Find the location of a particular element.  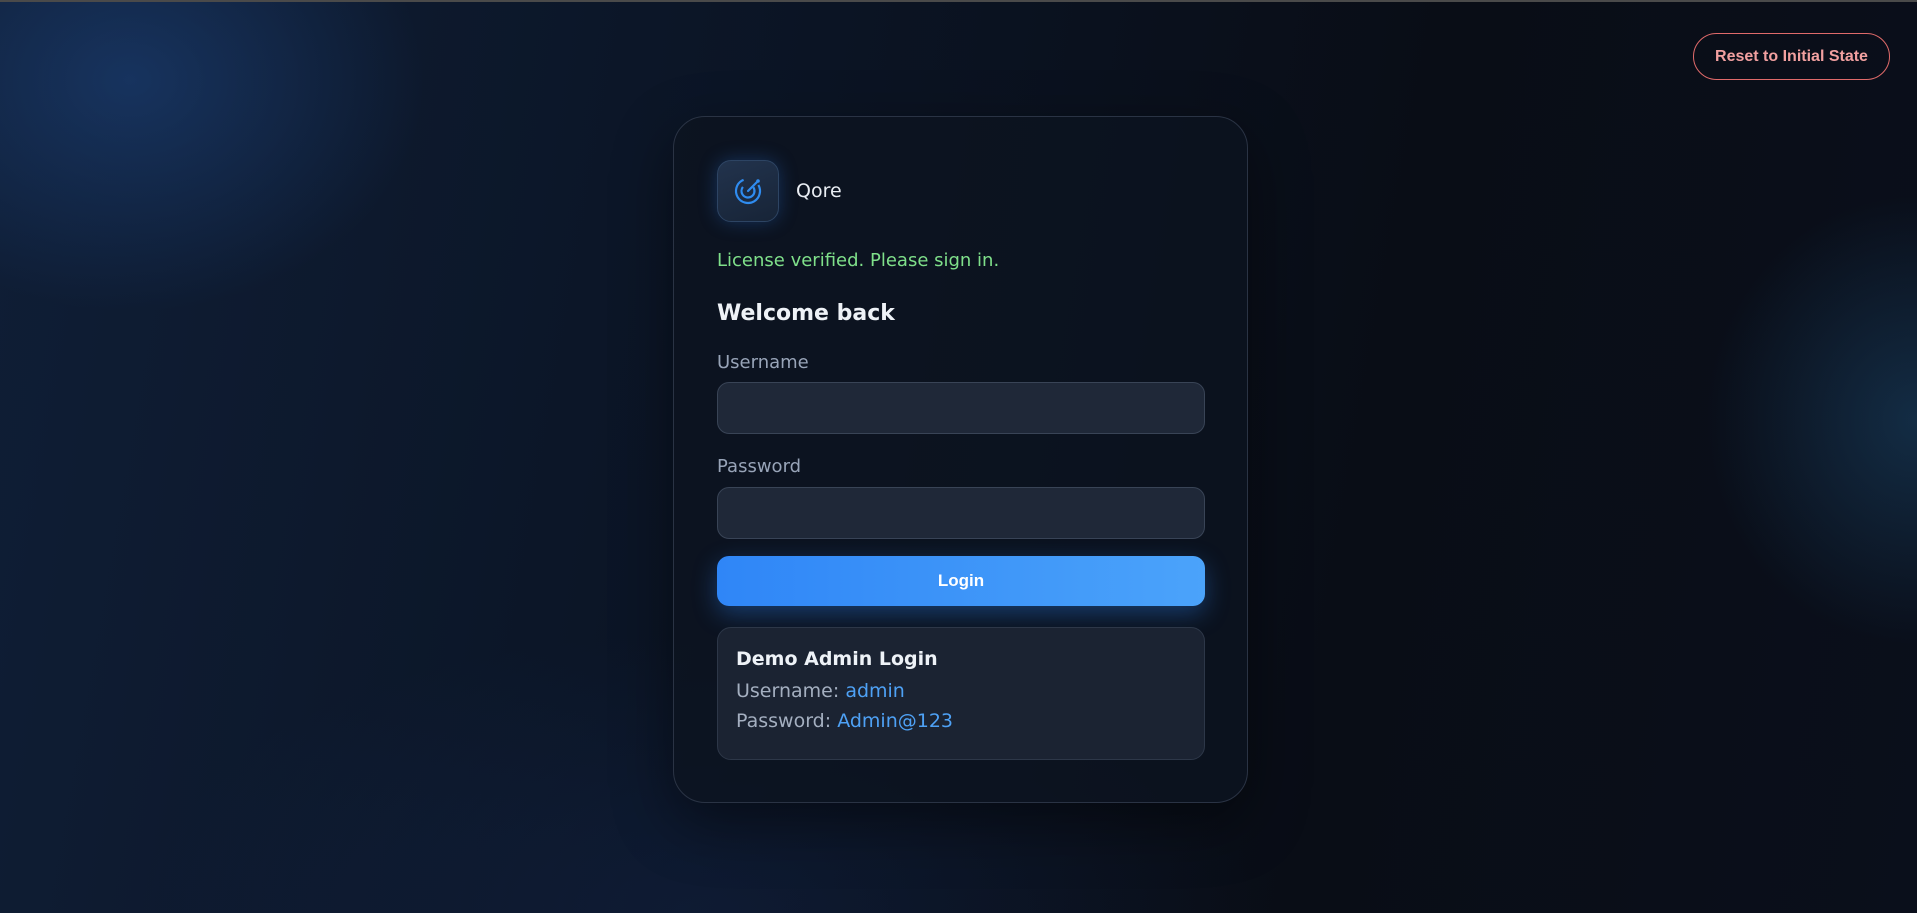

logo is located at coordinates (748, 191).